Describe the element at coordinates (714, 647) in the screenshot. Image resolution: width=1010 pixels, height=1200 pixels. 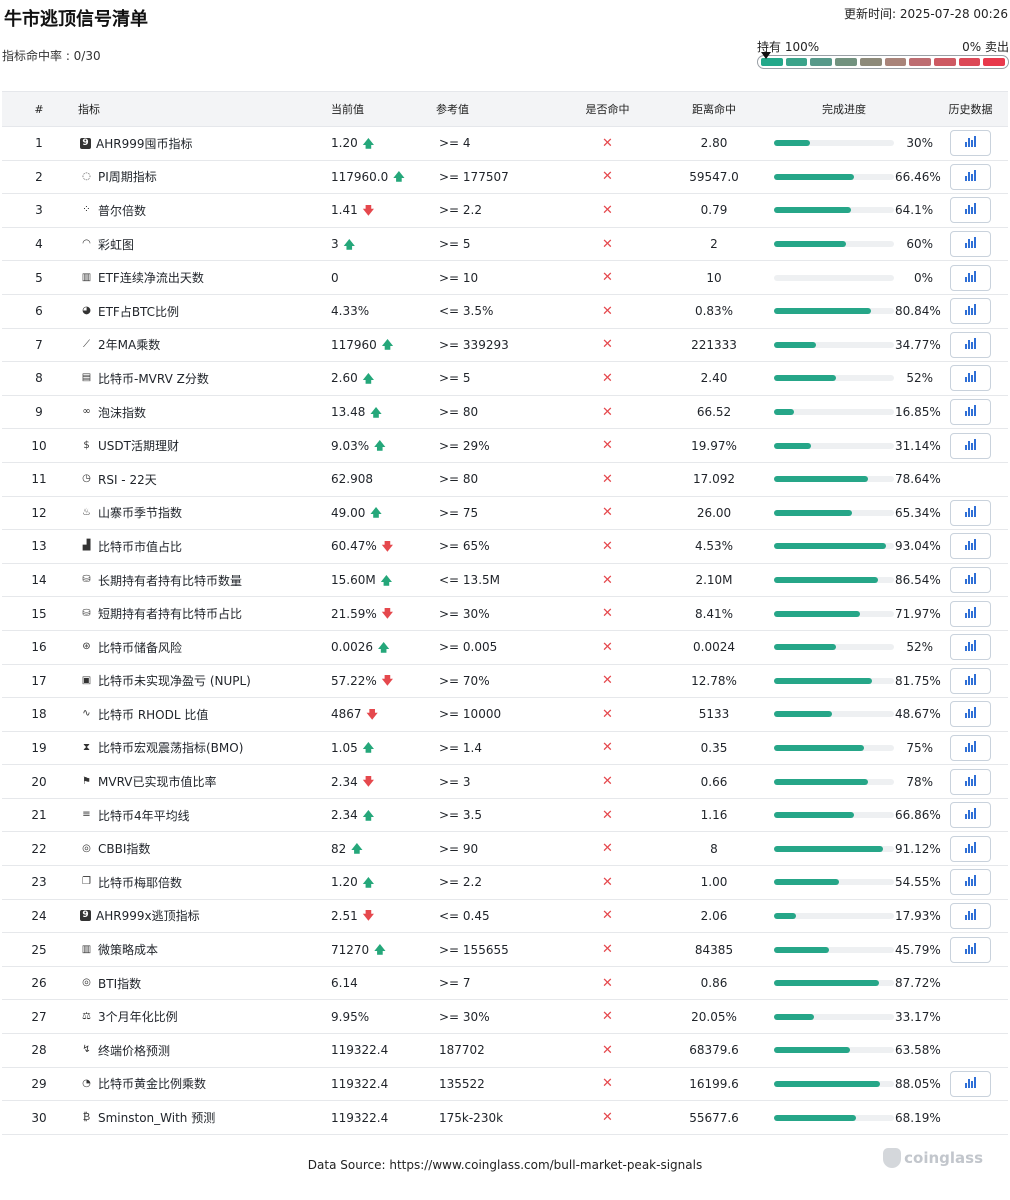
I see `distance-value: 0.0024` at that location.